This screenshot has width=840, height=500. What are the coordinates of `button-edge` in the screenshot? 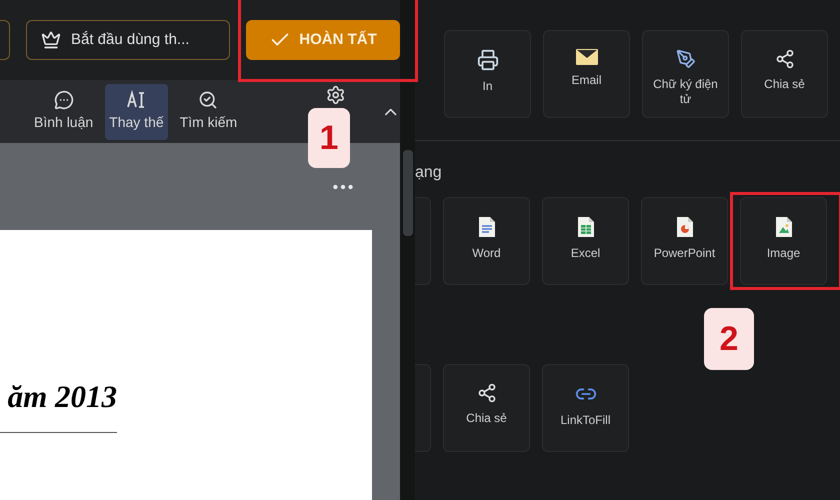 It's located at (5, 40).